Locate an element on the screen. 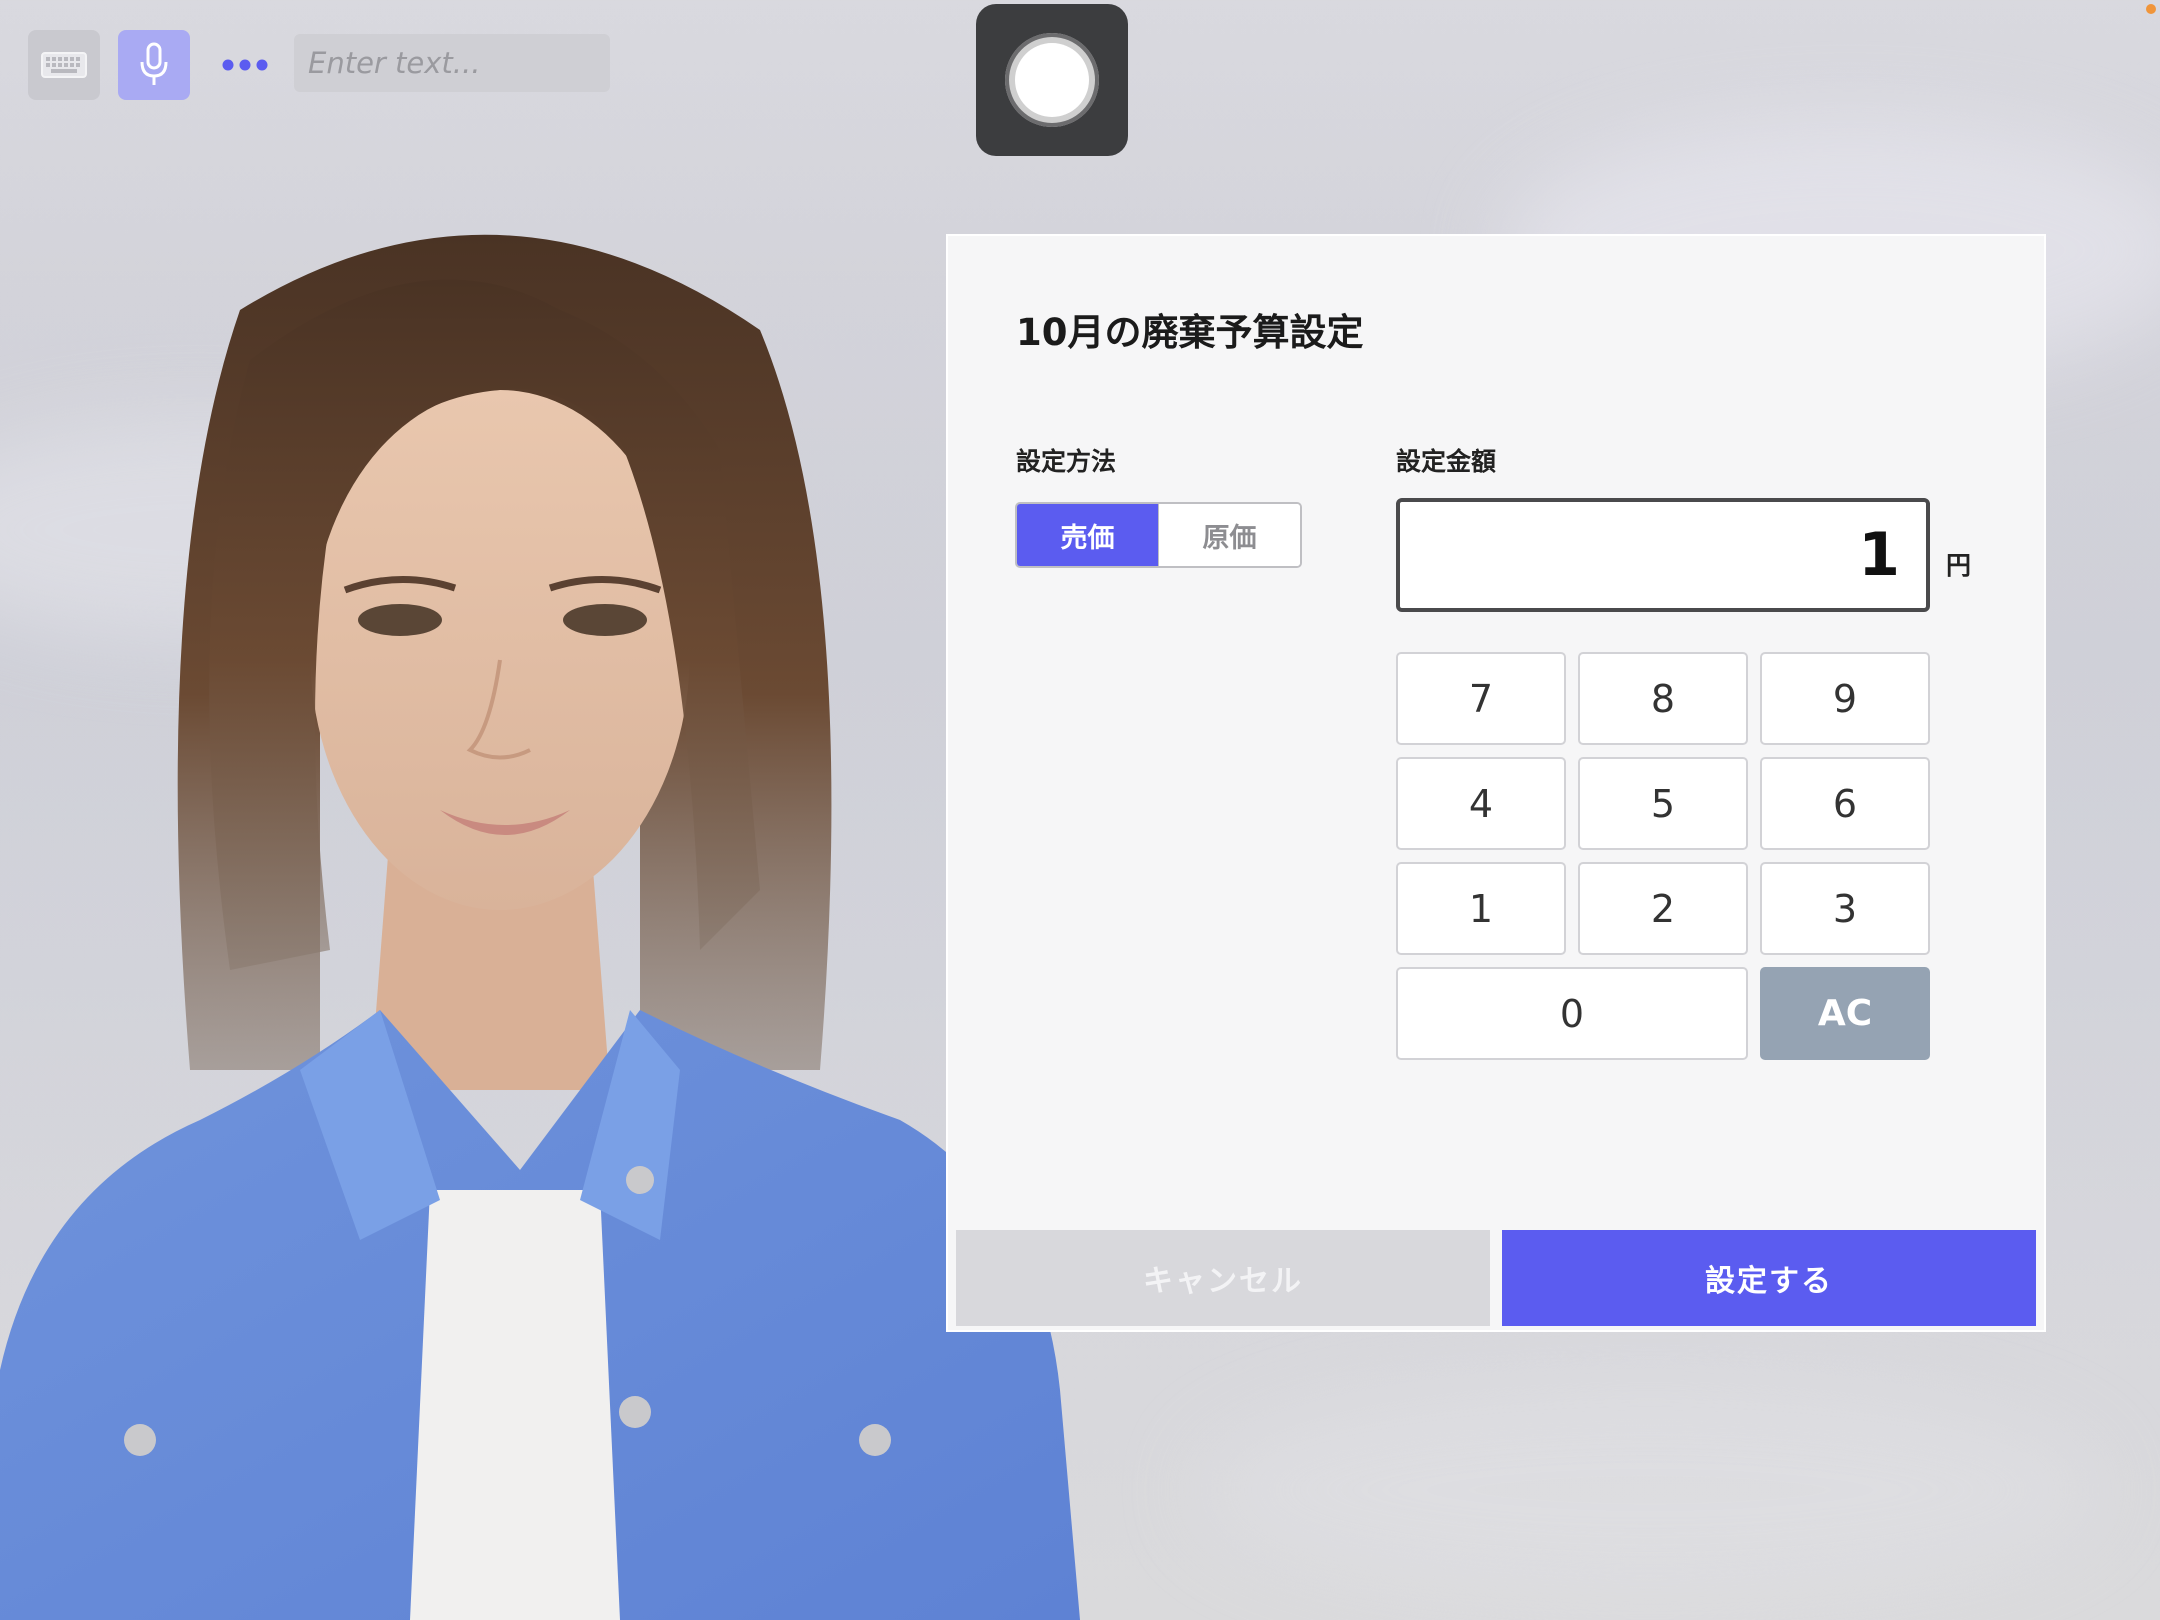 This screenshot has height=1620, width=2160. method-label: 設定方法 is located at coordinates (1066, 461).